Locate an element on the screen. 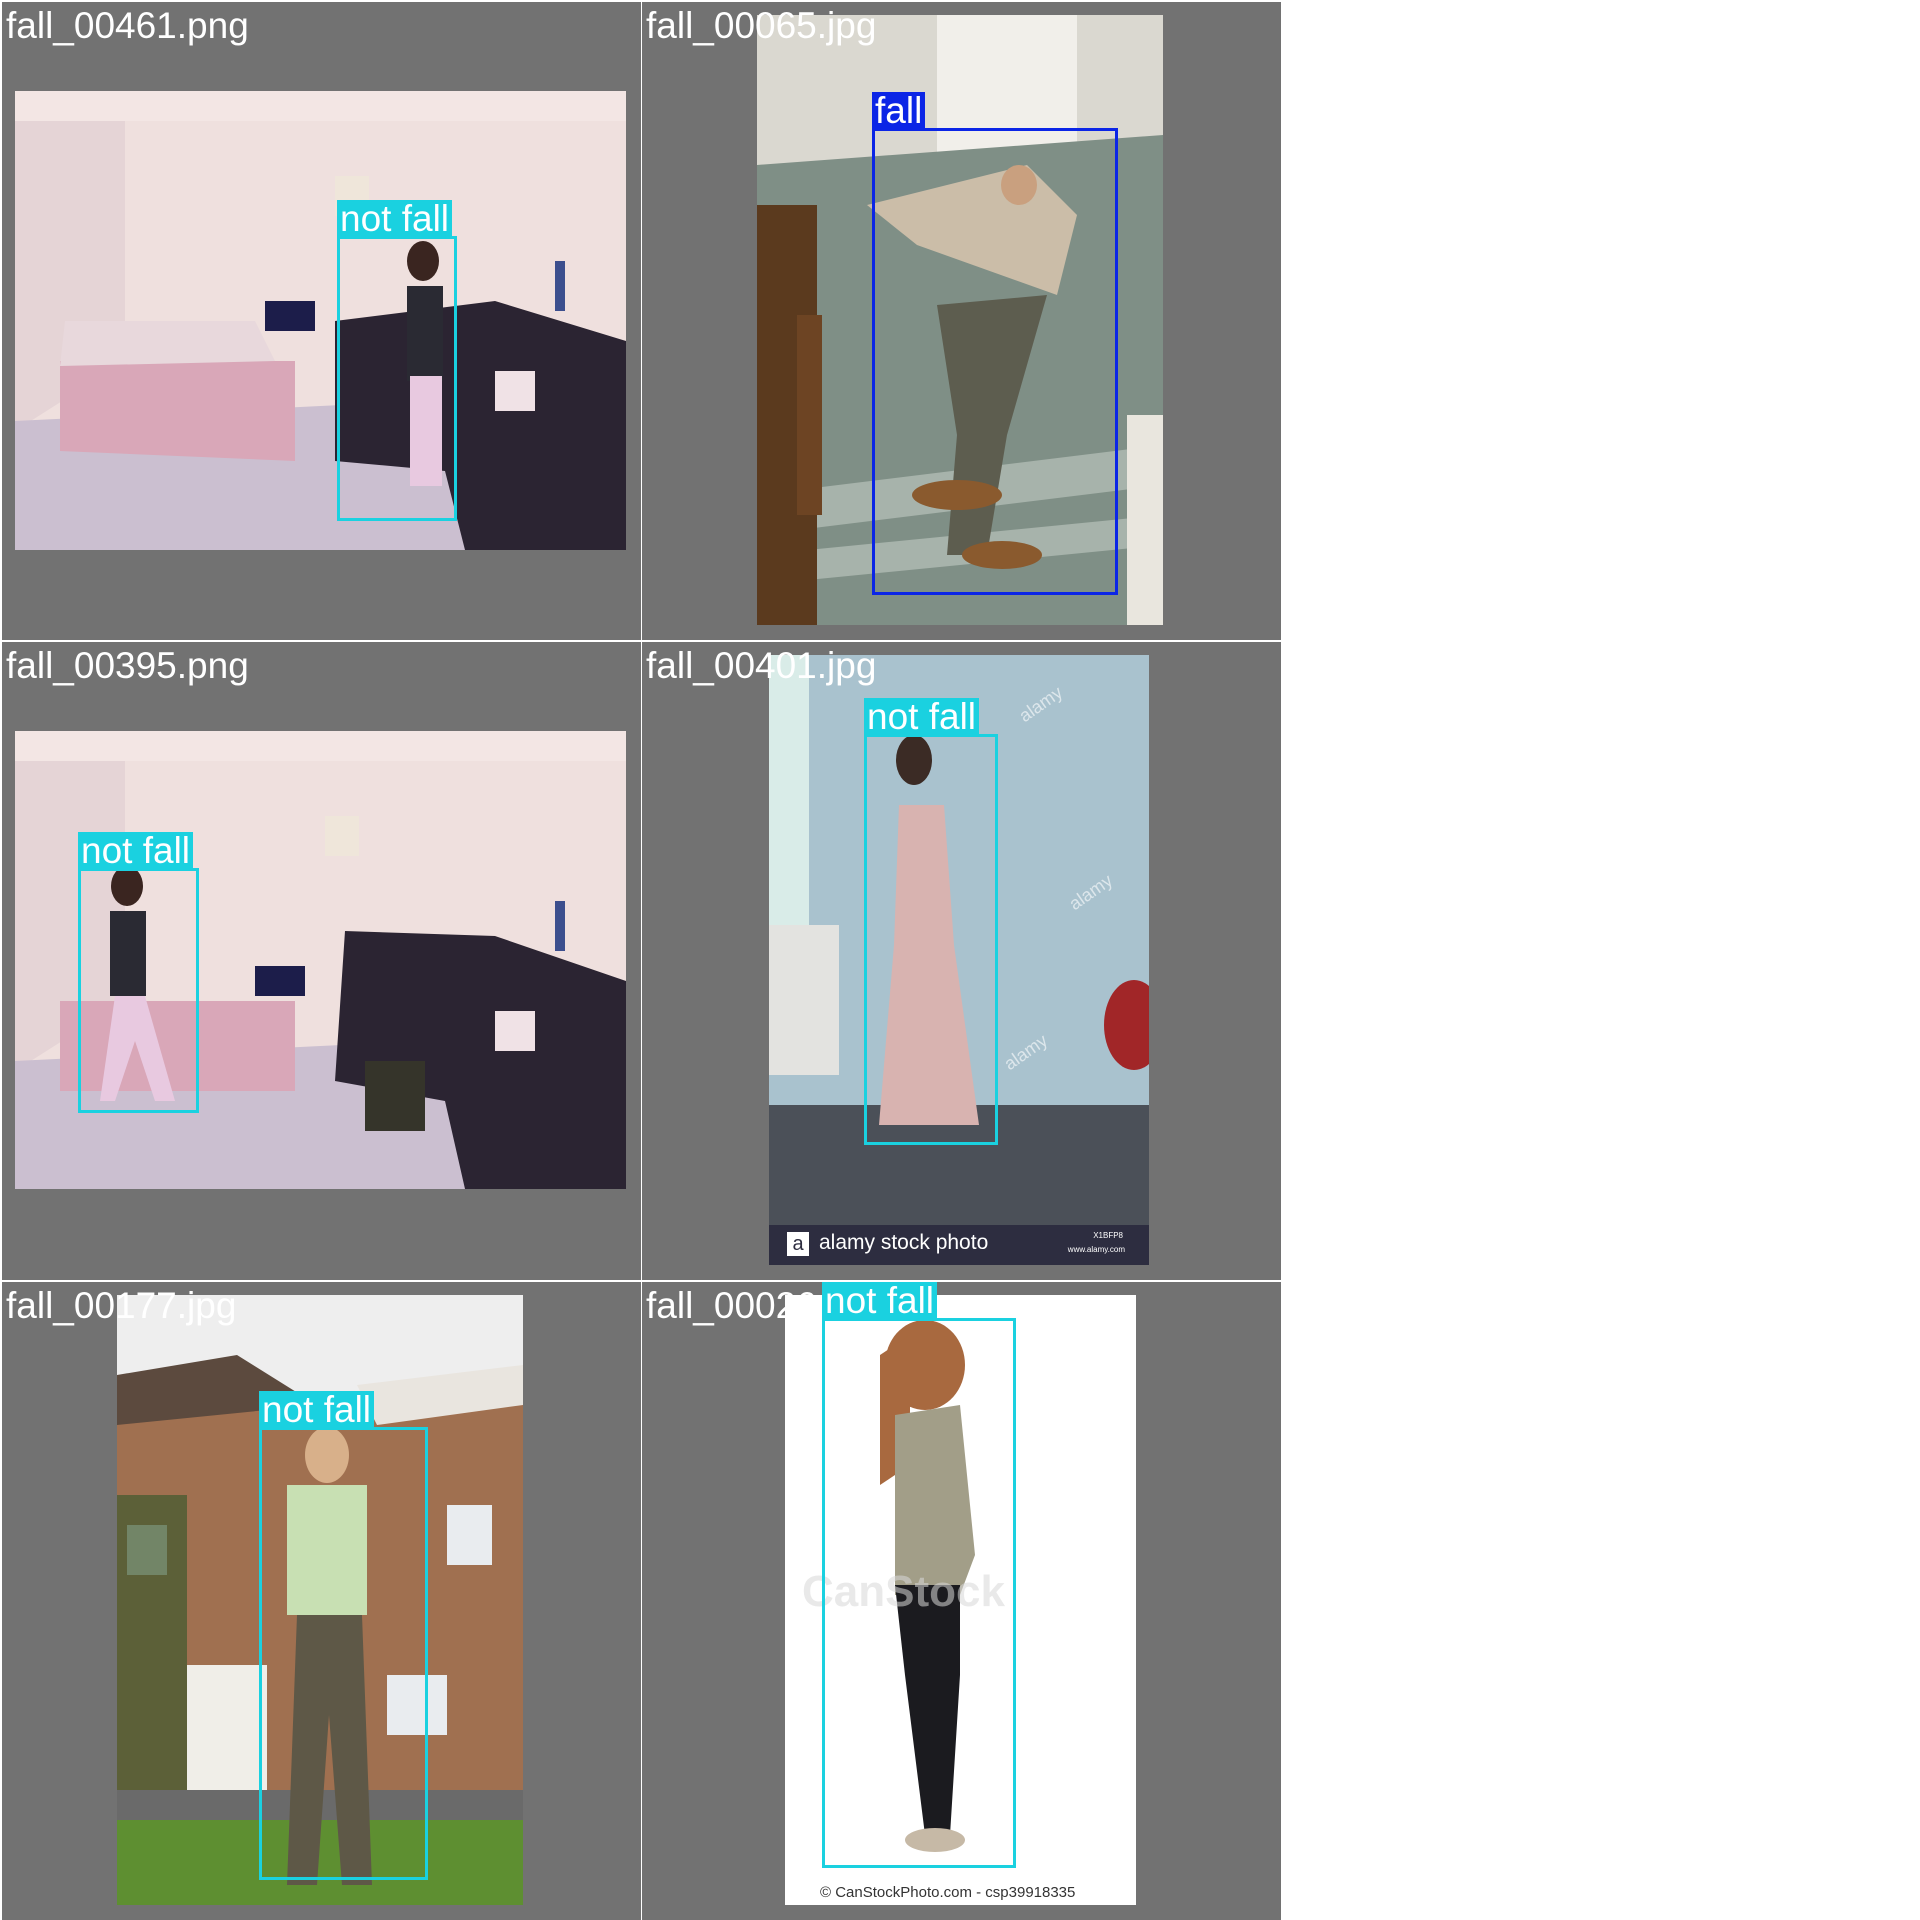 The image size is (1920, 1920). filename-label: fall_00461.png is located at coordinates (127, 25).